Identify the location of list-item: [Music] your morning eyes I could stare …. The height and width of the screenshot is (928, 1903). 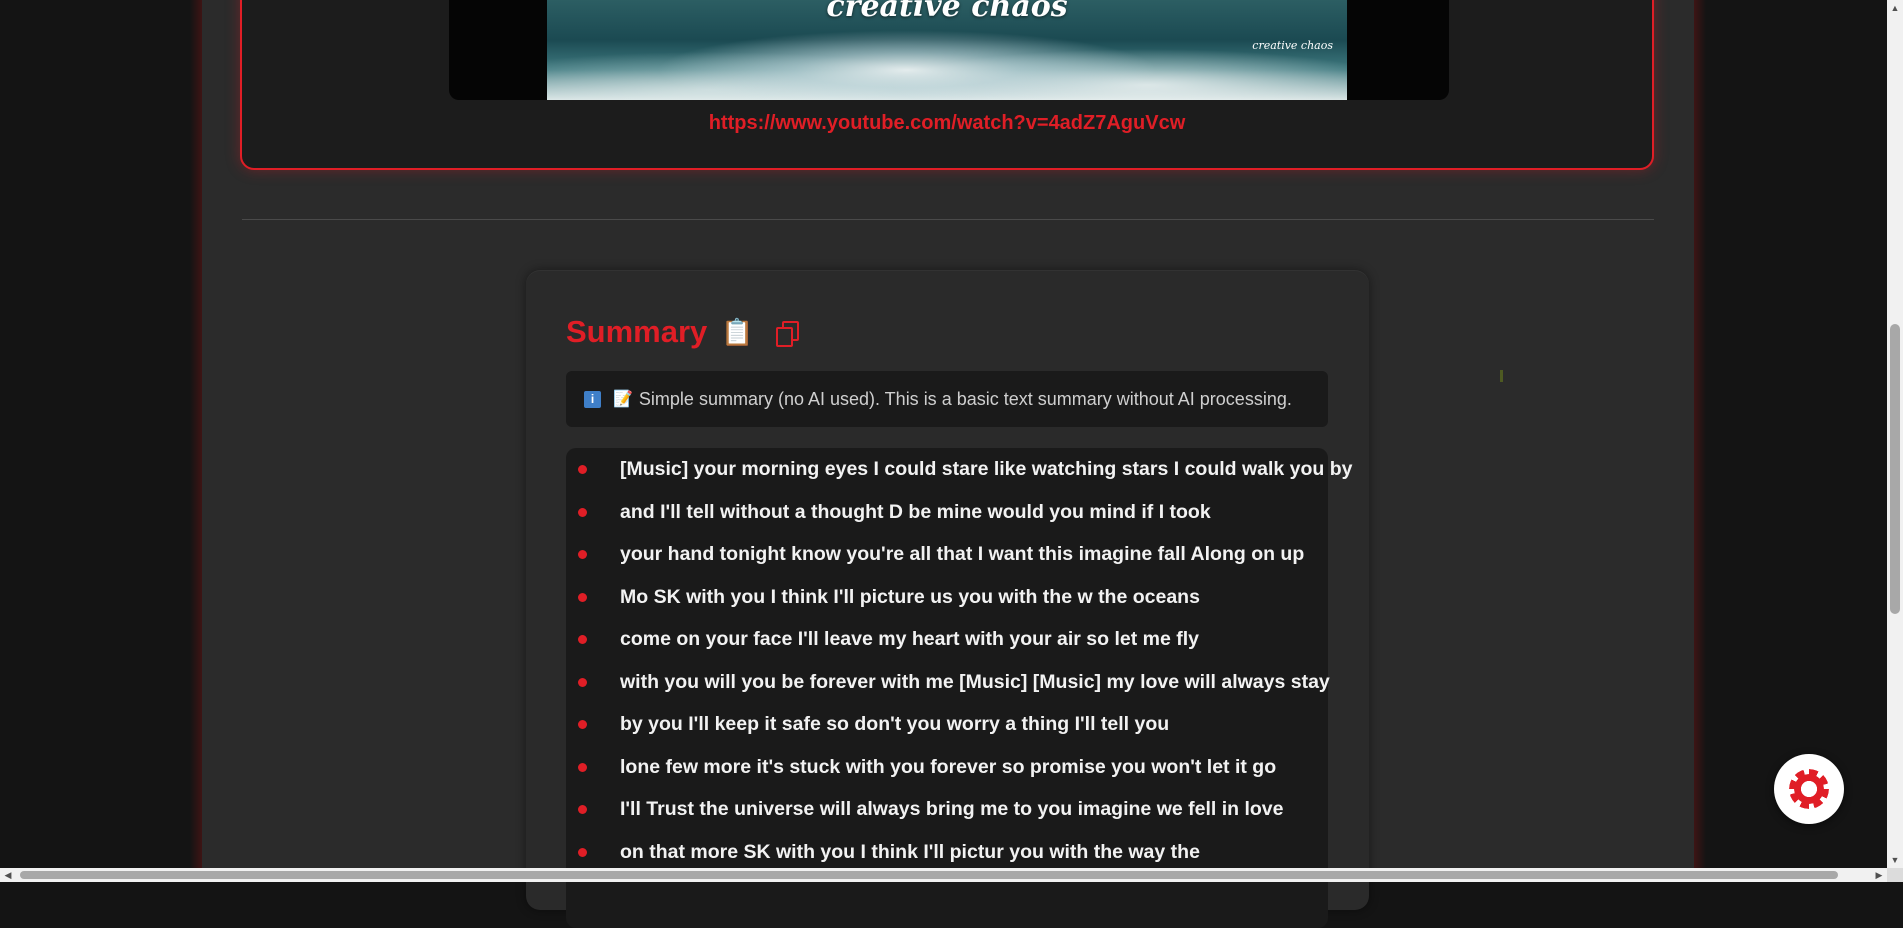
(959, 469).